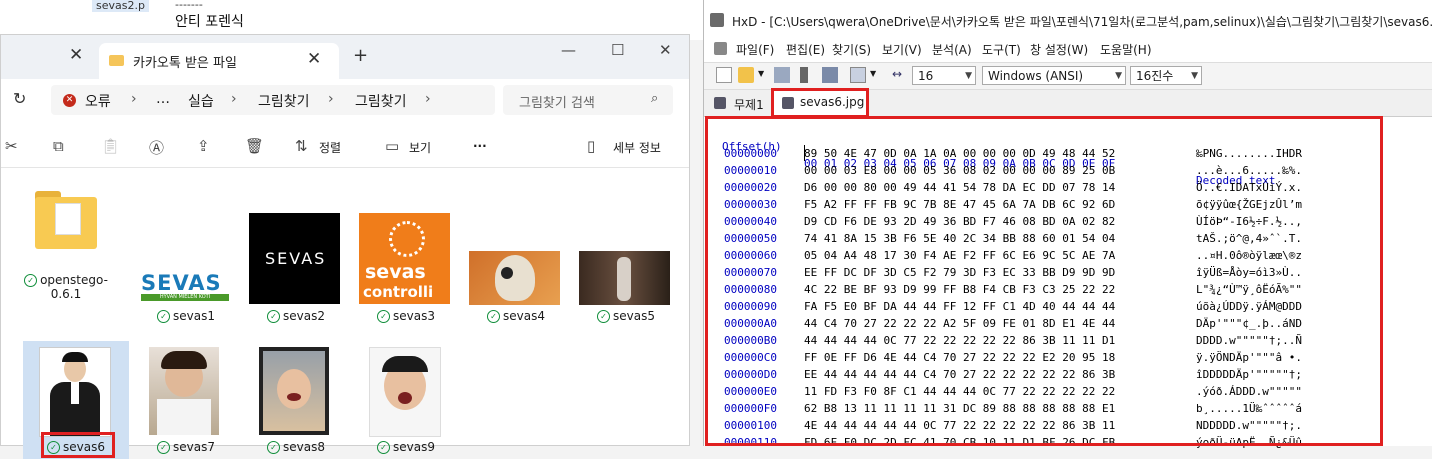 The width and height of the screenshot is (1432, 459). What do you see at coordinates (480, 146) in the screenshot?
I see `more-options-button: ···` at bounding box center [480, 146].